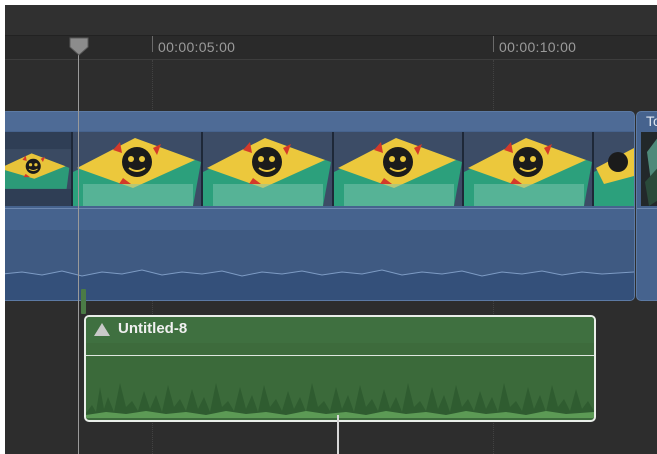  What do you see at coordinates (319, 121) in the screenshot?
I see `clip-header` at bounding box center [319, 121].